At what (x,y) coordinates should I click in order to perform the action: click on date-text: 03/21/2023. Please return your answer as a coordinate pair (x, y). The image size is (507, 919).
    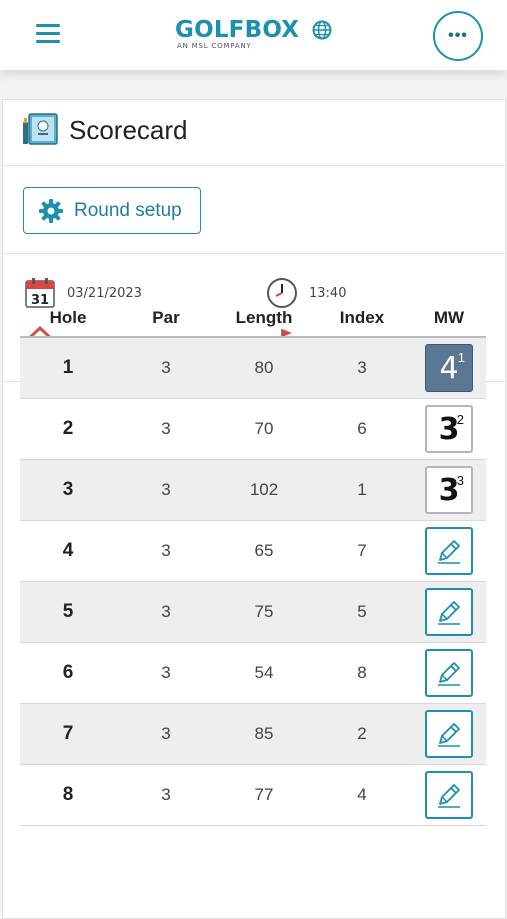
    Looking at the image, I should click on (104, 293).